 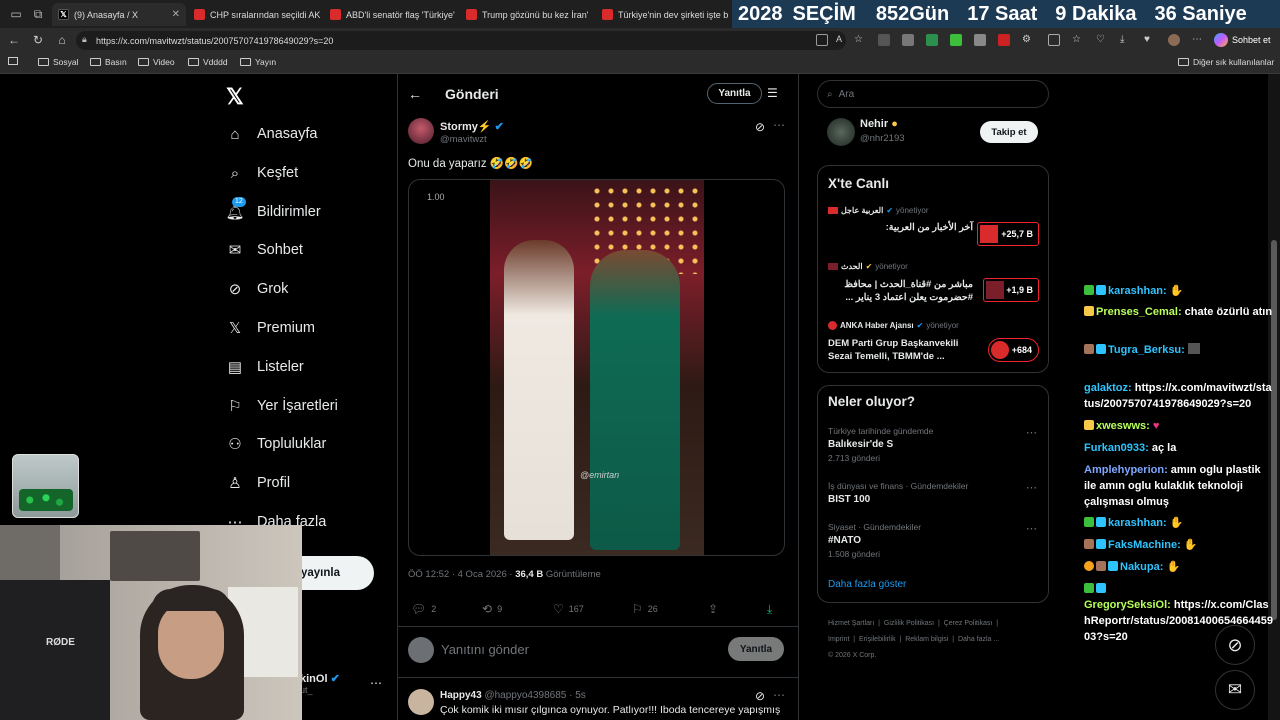 I want to click on downloads-icon: ⤓, so click(x=1126, y=40).